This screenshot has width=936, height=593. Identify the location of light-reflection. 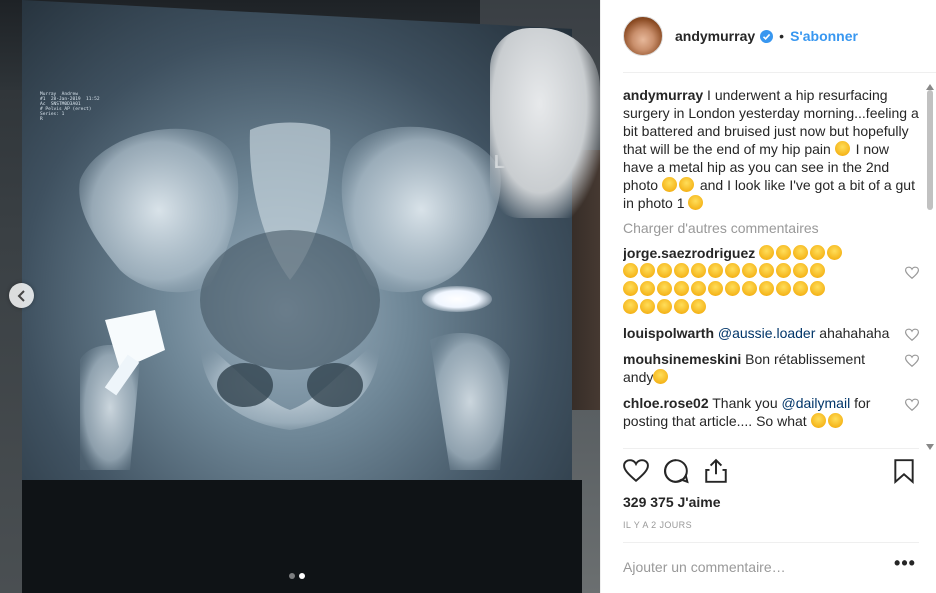
(457, 299).